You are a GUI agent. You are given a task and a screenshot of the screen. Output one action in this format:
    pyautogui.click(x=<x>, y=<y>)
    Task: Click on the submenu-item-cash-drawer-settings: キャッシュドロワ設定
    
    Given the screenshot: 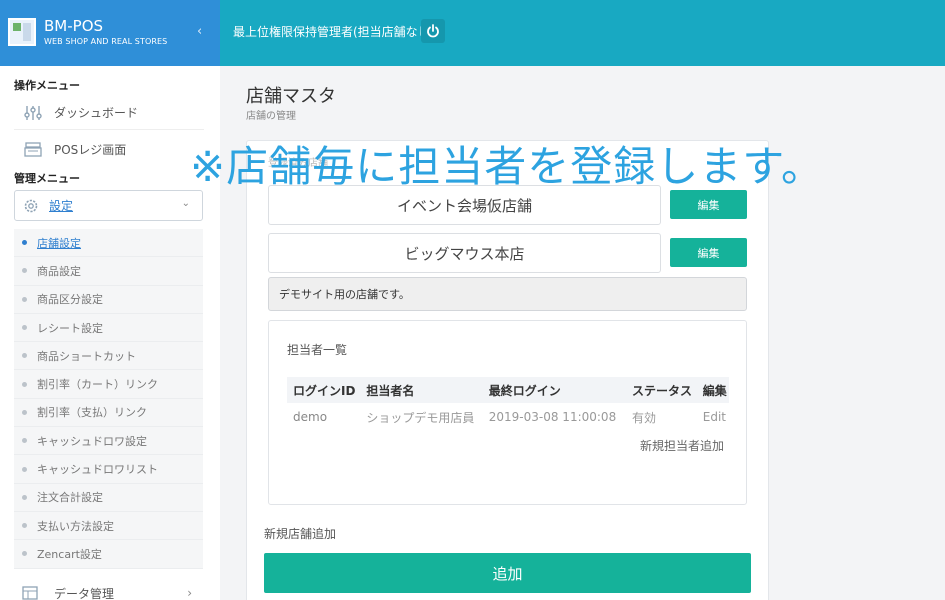 What is the action you would take?
    pyautogui.click(x=108, y=441)
    